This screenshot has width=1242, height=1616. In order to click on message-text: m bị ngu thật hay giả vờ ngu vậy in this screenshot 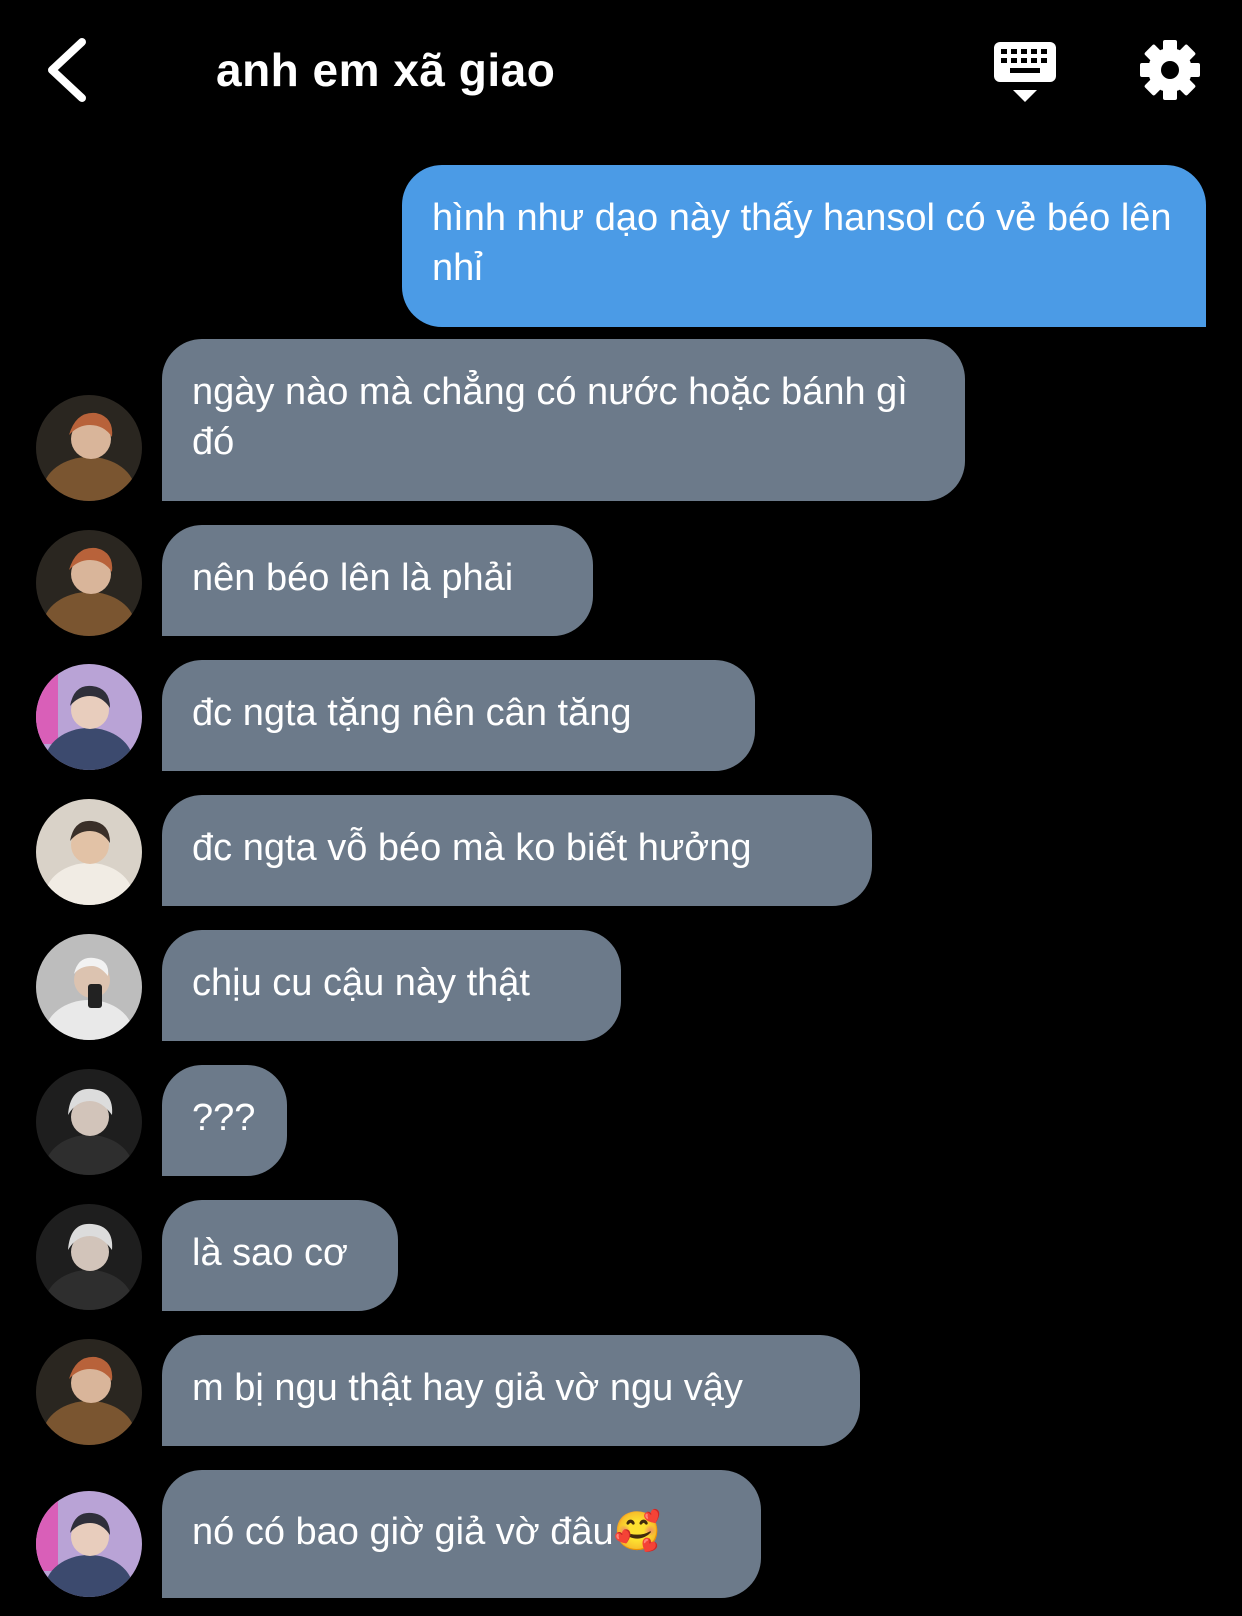, I will do `click(467, 1388)`.